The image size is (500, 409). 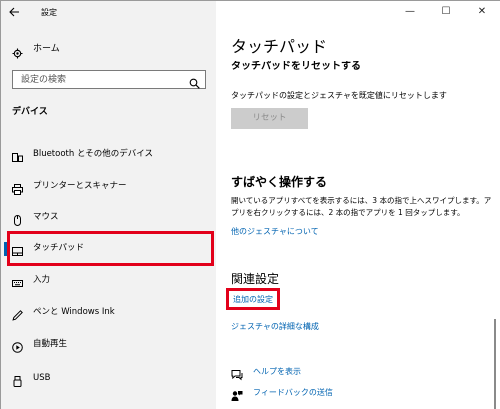 What do you see at coordinates (237, 394) in the screenshot?
I see `feedback-icon` at bounding box center [237, 394].